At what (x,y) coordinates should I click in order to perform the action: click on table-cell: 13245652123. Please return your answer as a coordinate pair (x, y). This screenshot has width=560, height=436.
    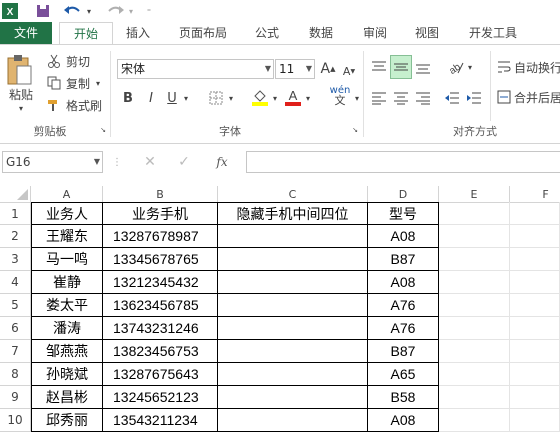
    Looking at the image, I should click on (160, 397).